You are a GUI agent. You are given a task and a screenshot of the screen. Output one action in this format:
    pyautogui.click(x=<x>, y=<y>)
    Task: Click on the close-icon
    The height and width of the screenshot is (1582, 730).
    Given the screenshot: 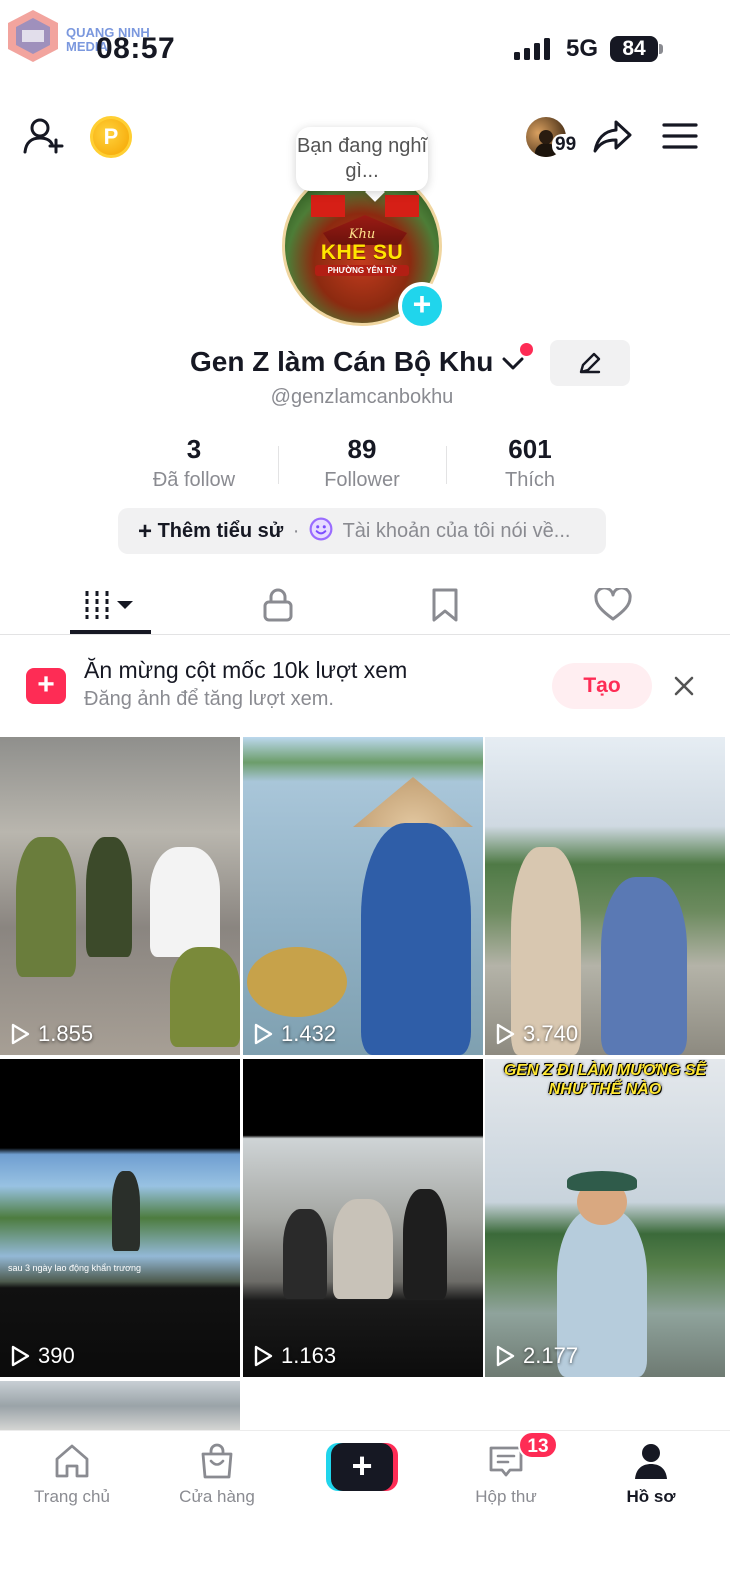 What is the action you would take?
    pyautogui.click(x=684, y=686)
    